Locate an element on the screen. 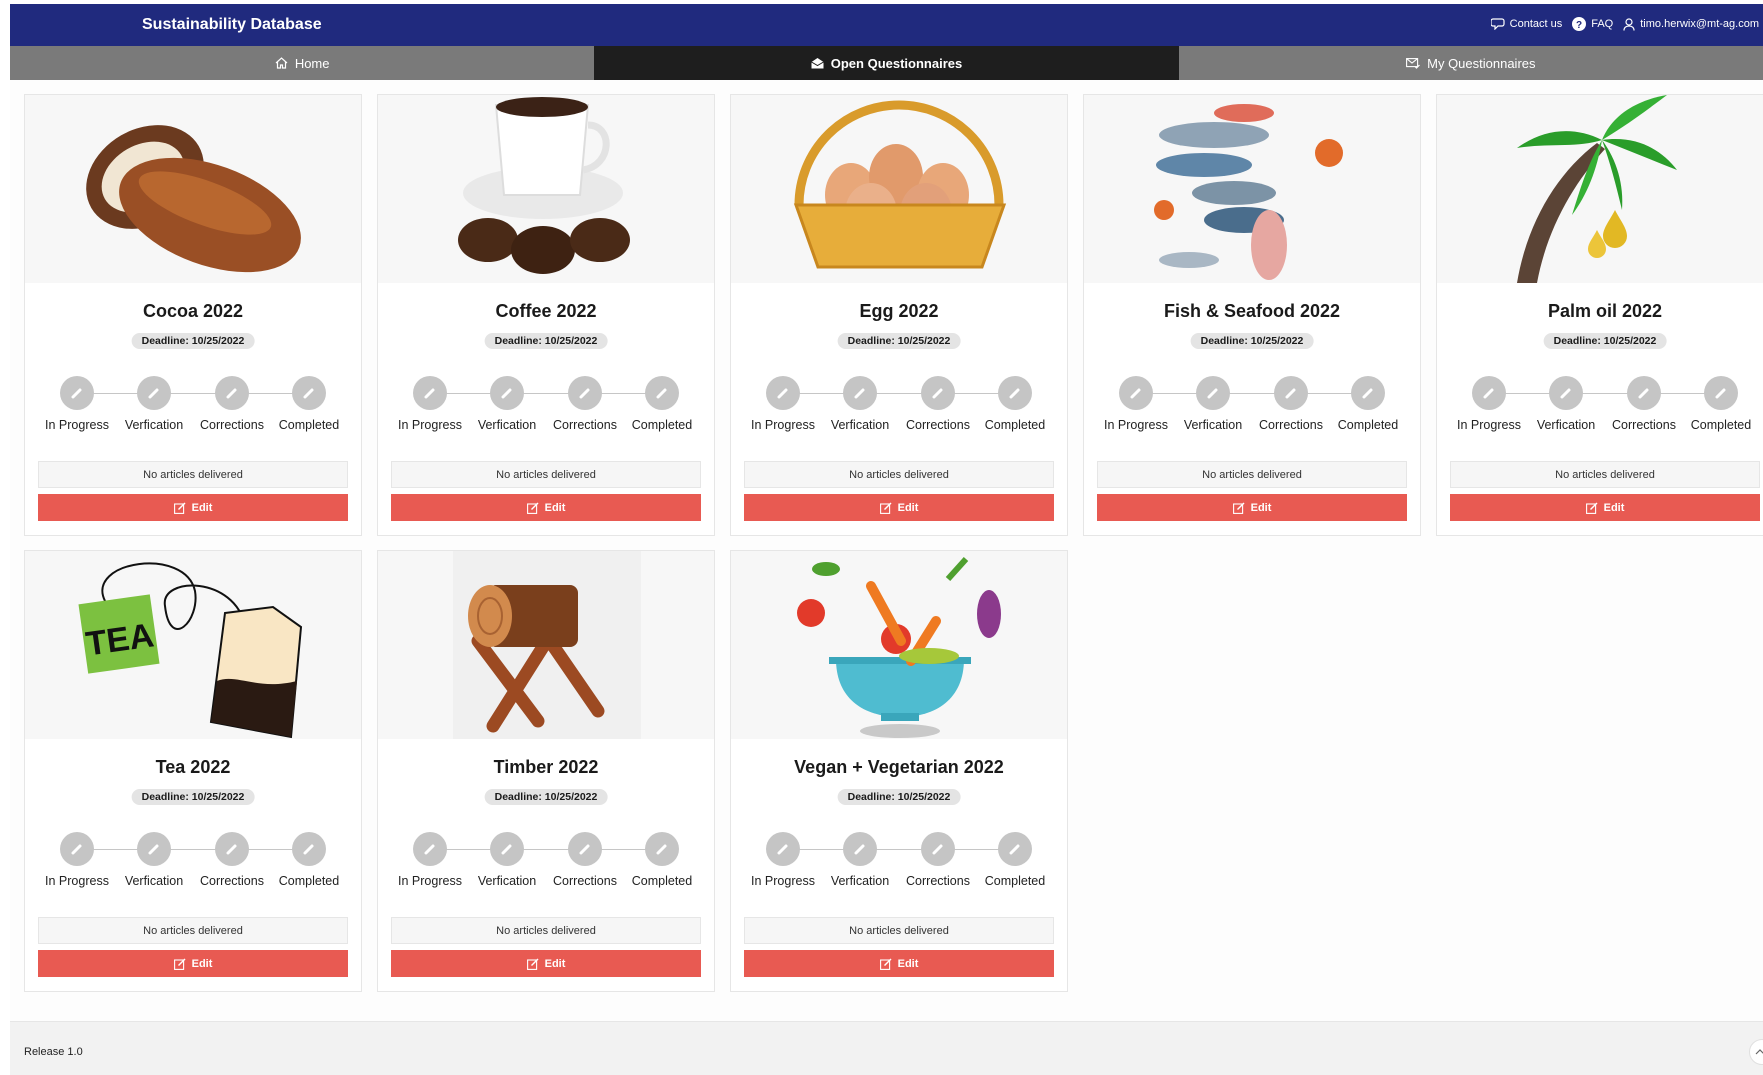  tea-bag-image: TEA is located at coordinates (193, 645).